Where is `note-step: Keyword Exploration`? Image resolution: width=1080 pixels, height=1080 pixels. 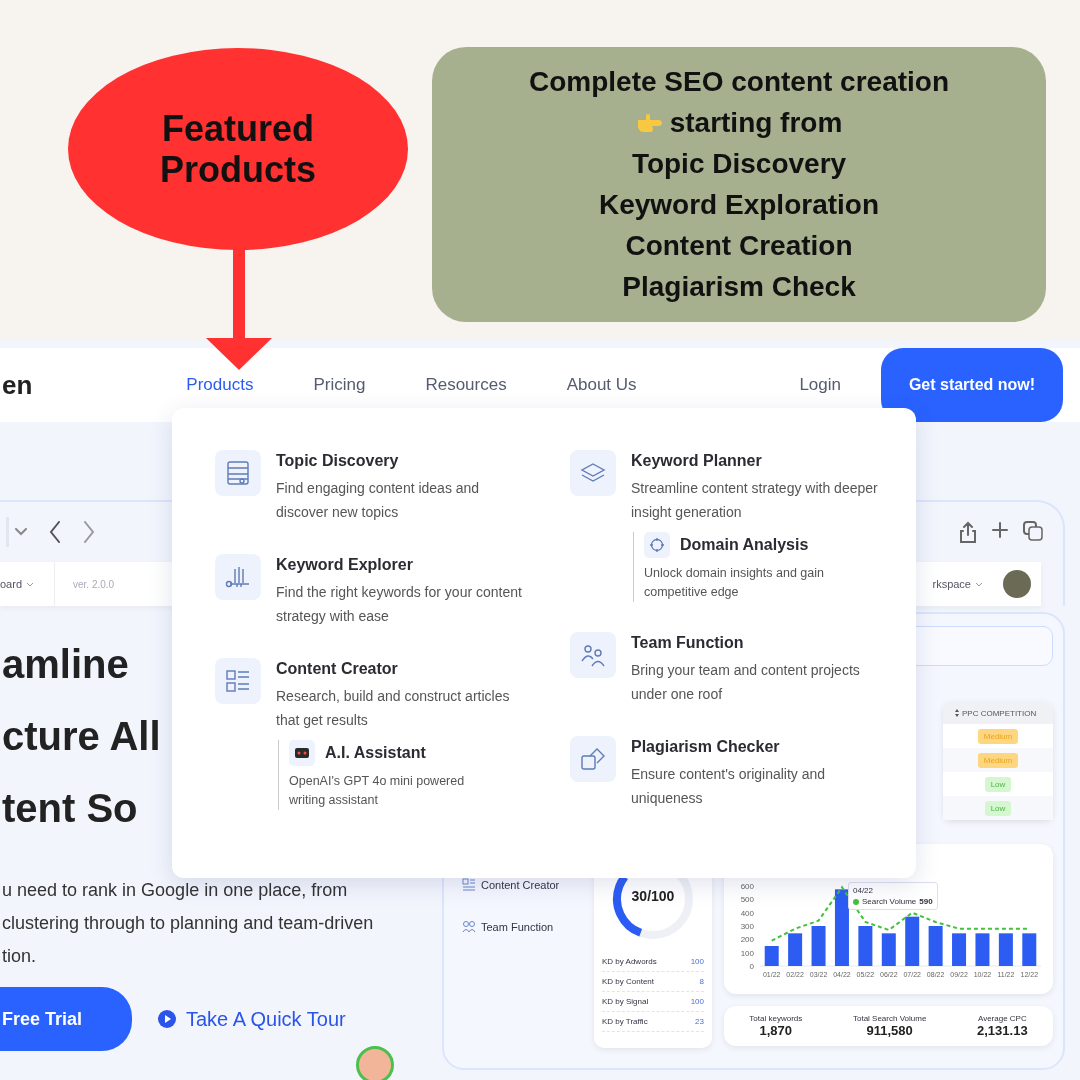
note-step: Keyword Exploration is located at coordinates (738, 205).